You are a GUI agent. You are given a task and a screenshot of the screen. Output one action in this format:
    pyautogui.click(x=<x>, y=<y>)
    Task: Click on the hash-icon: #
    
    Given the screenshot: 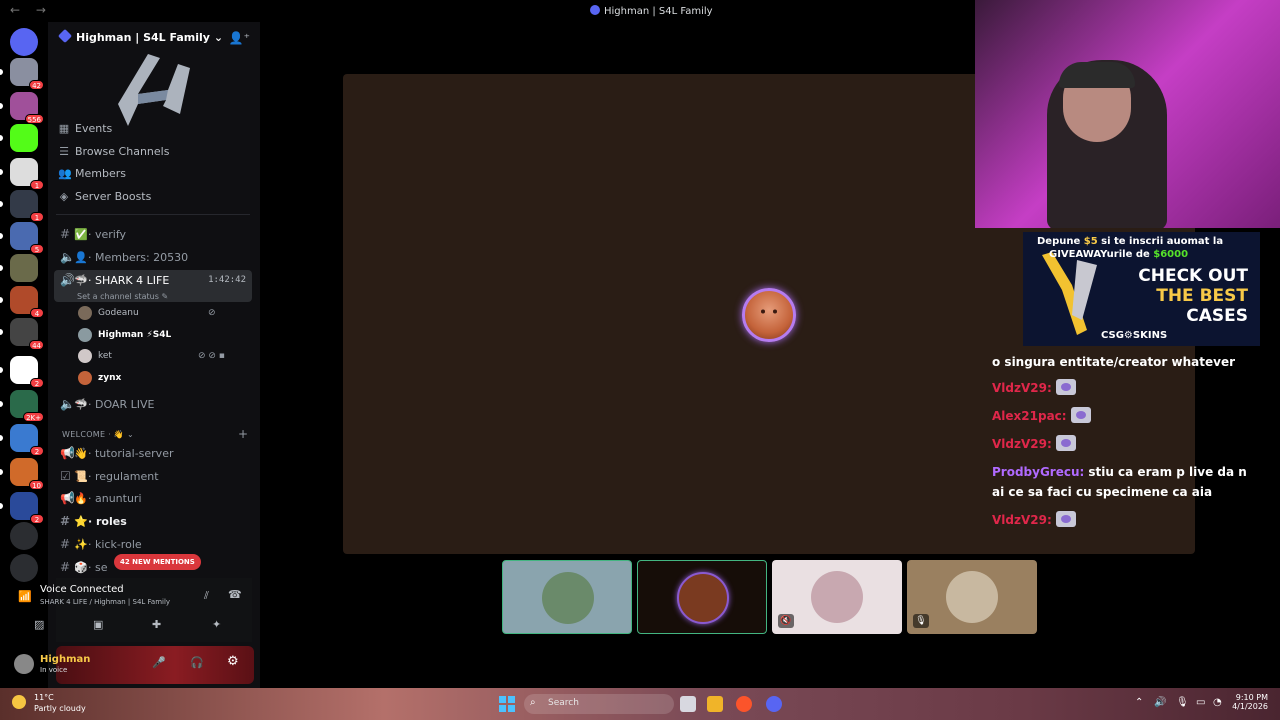 What is the action you would take?
    pyautogui.click(x=65, y=234)
    